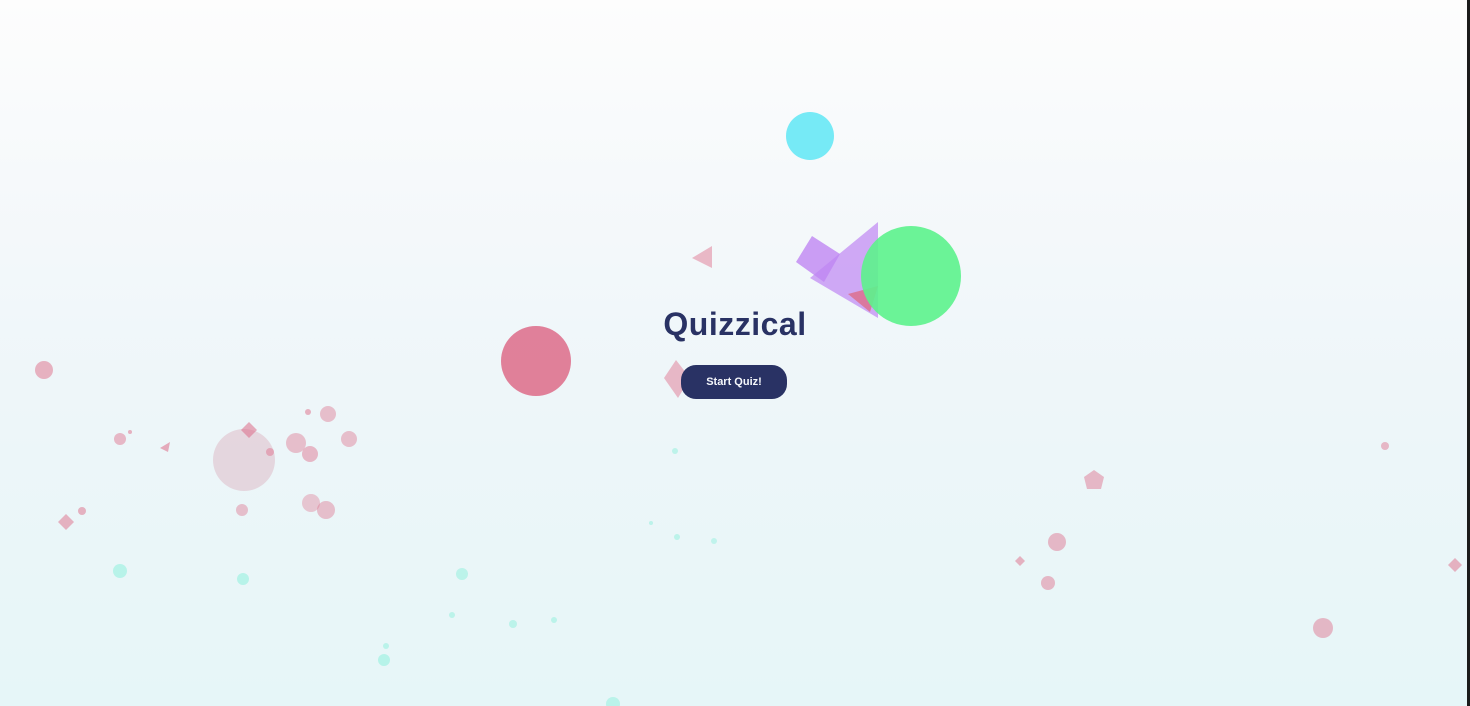 The image size is (1470, 706). Describe the element at coordinates (734, 382) in the screenshot. I see `start-quiz-button: Start Quiz!` at that location.